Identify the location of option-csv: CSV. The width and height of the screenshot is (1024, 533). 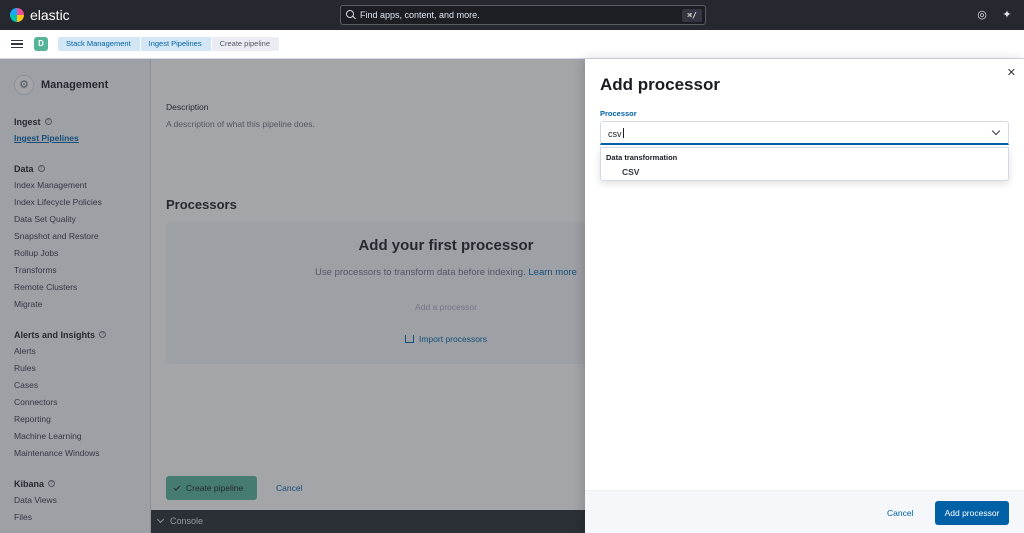
(630, 172).